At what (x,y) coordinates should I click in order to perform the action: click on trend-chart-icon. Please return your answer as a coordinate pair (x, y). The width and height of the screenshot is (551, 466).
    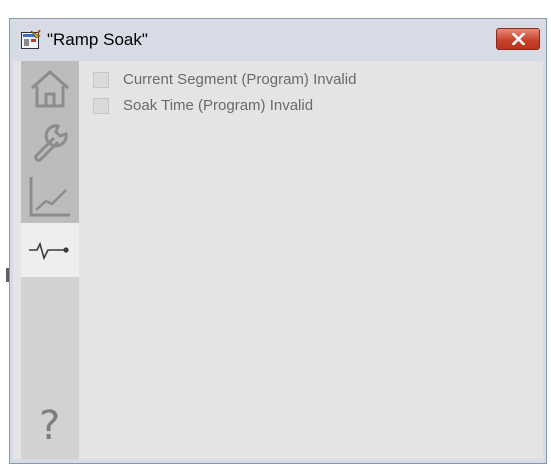
    Looking at the image, I should click on (49, 197).